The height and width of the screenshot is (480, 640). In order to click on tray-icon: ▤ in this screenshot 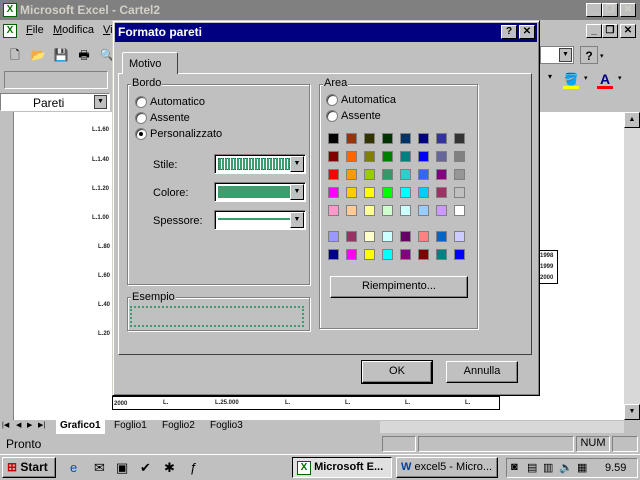, I will do `click(532, 467)`.